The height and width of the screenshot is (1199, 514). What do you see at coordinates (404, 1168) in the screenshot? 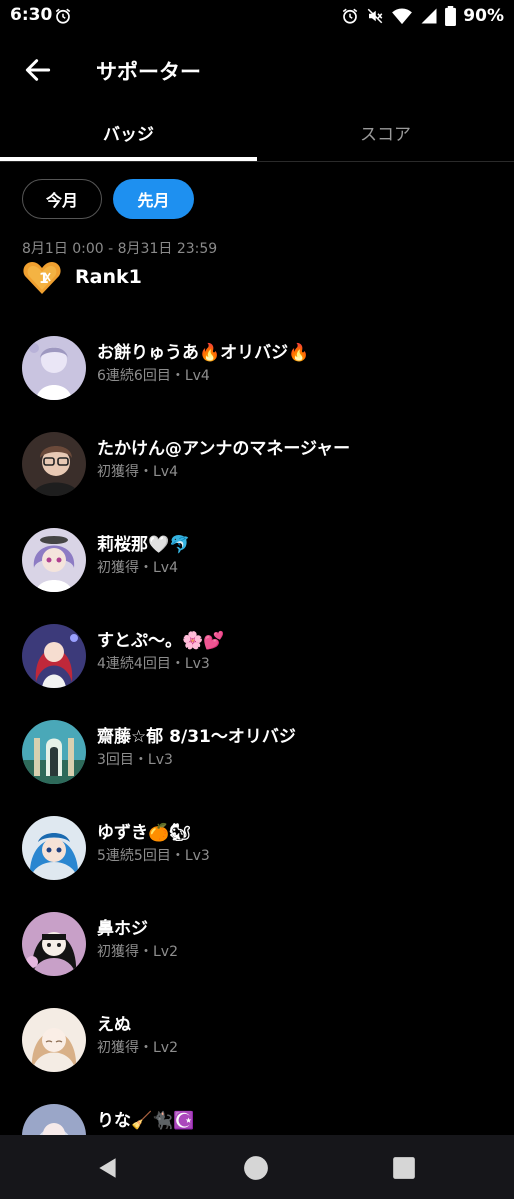
I see `nav-recents-icon` at bounding box center [404, 1168].